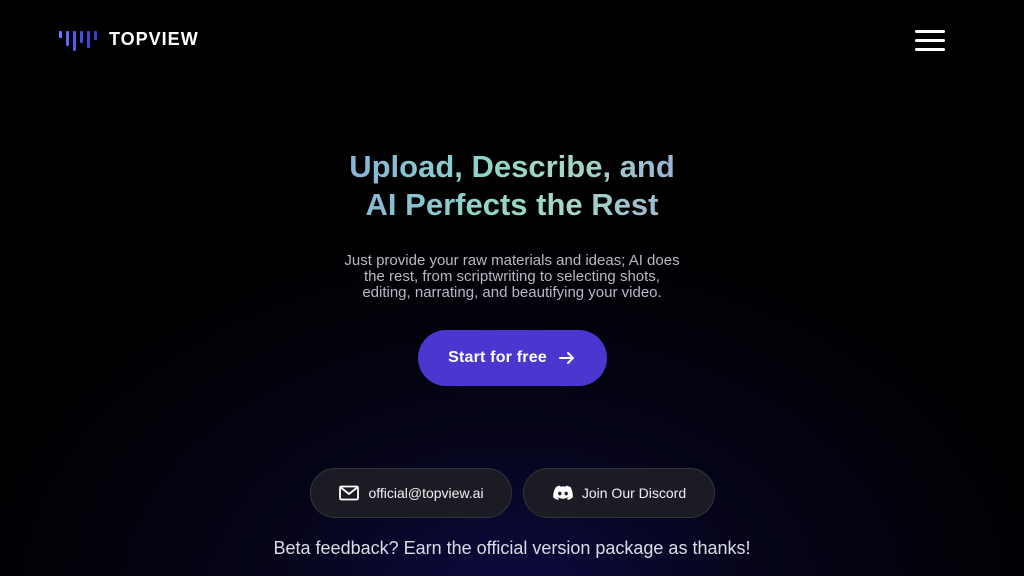  What do you see at coordinates (566, 358) in the screenshot?
I see `arrow-right-icon` at bounding box center [566, 358].